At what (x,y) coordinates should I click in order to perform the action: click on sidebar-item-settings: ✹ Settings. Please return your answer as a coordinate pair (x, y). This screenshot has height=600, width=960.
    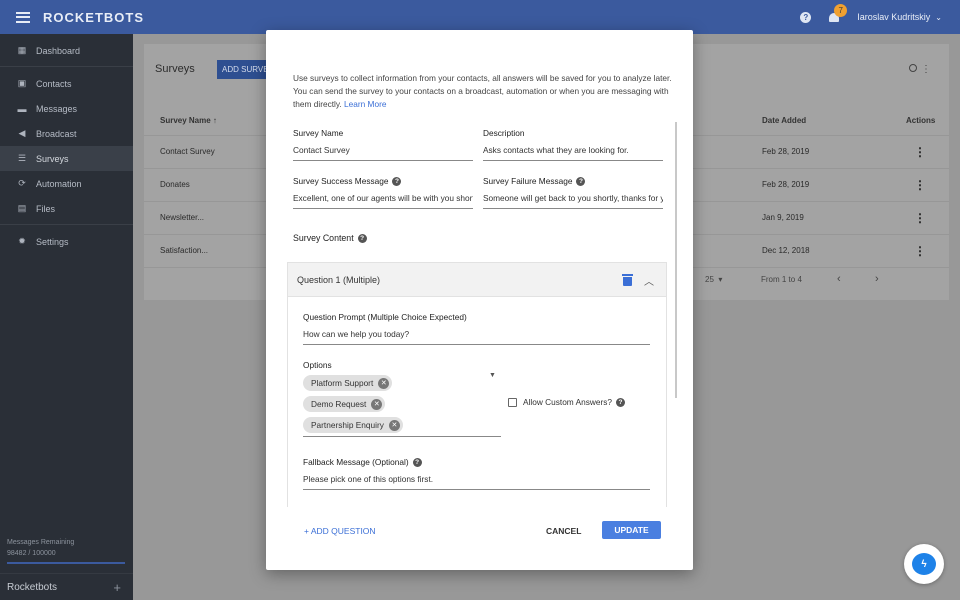
    Looking at the image, I should click on (66, 241).